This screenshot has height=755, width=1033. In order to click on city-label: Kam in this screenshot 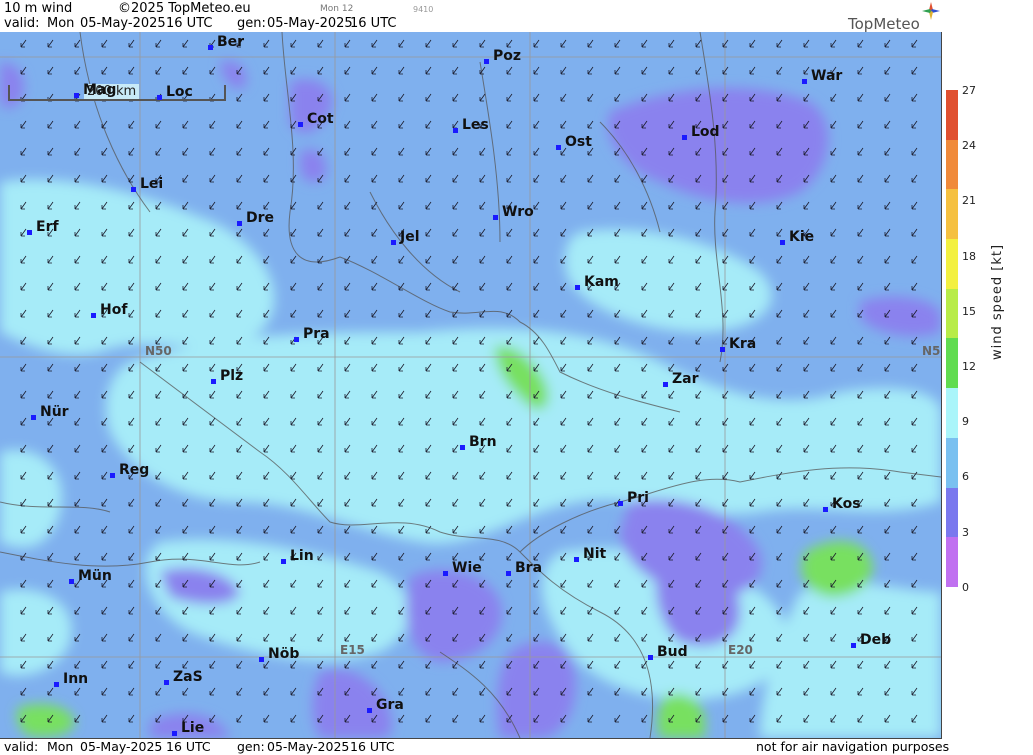, I will do `click(597, 282)`.